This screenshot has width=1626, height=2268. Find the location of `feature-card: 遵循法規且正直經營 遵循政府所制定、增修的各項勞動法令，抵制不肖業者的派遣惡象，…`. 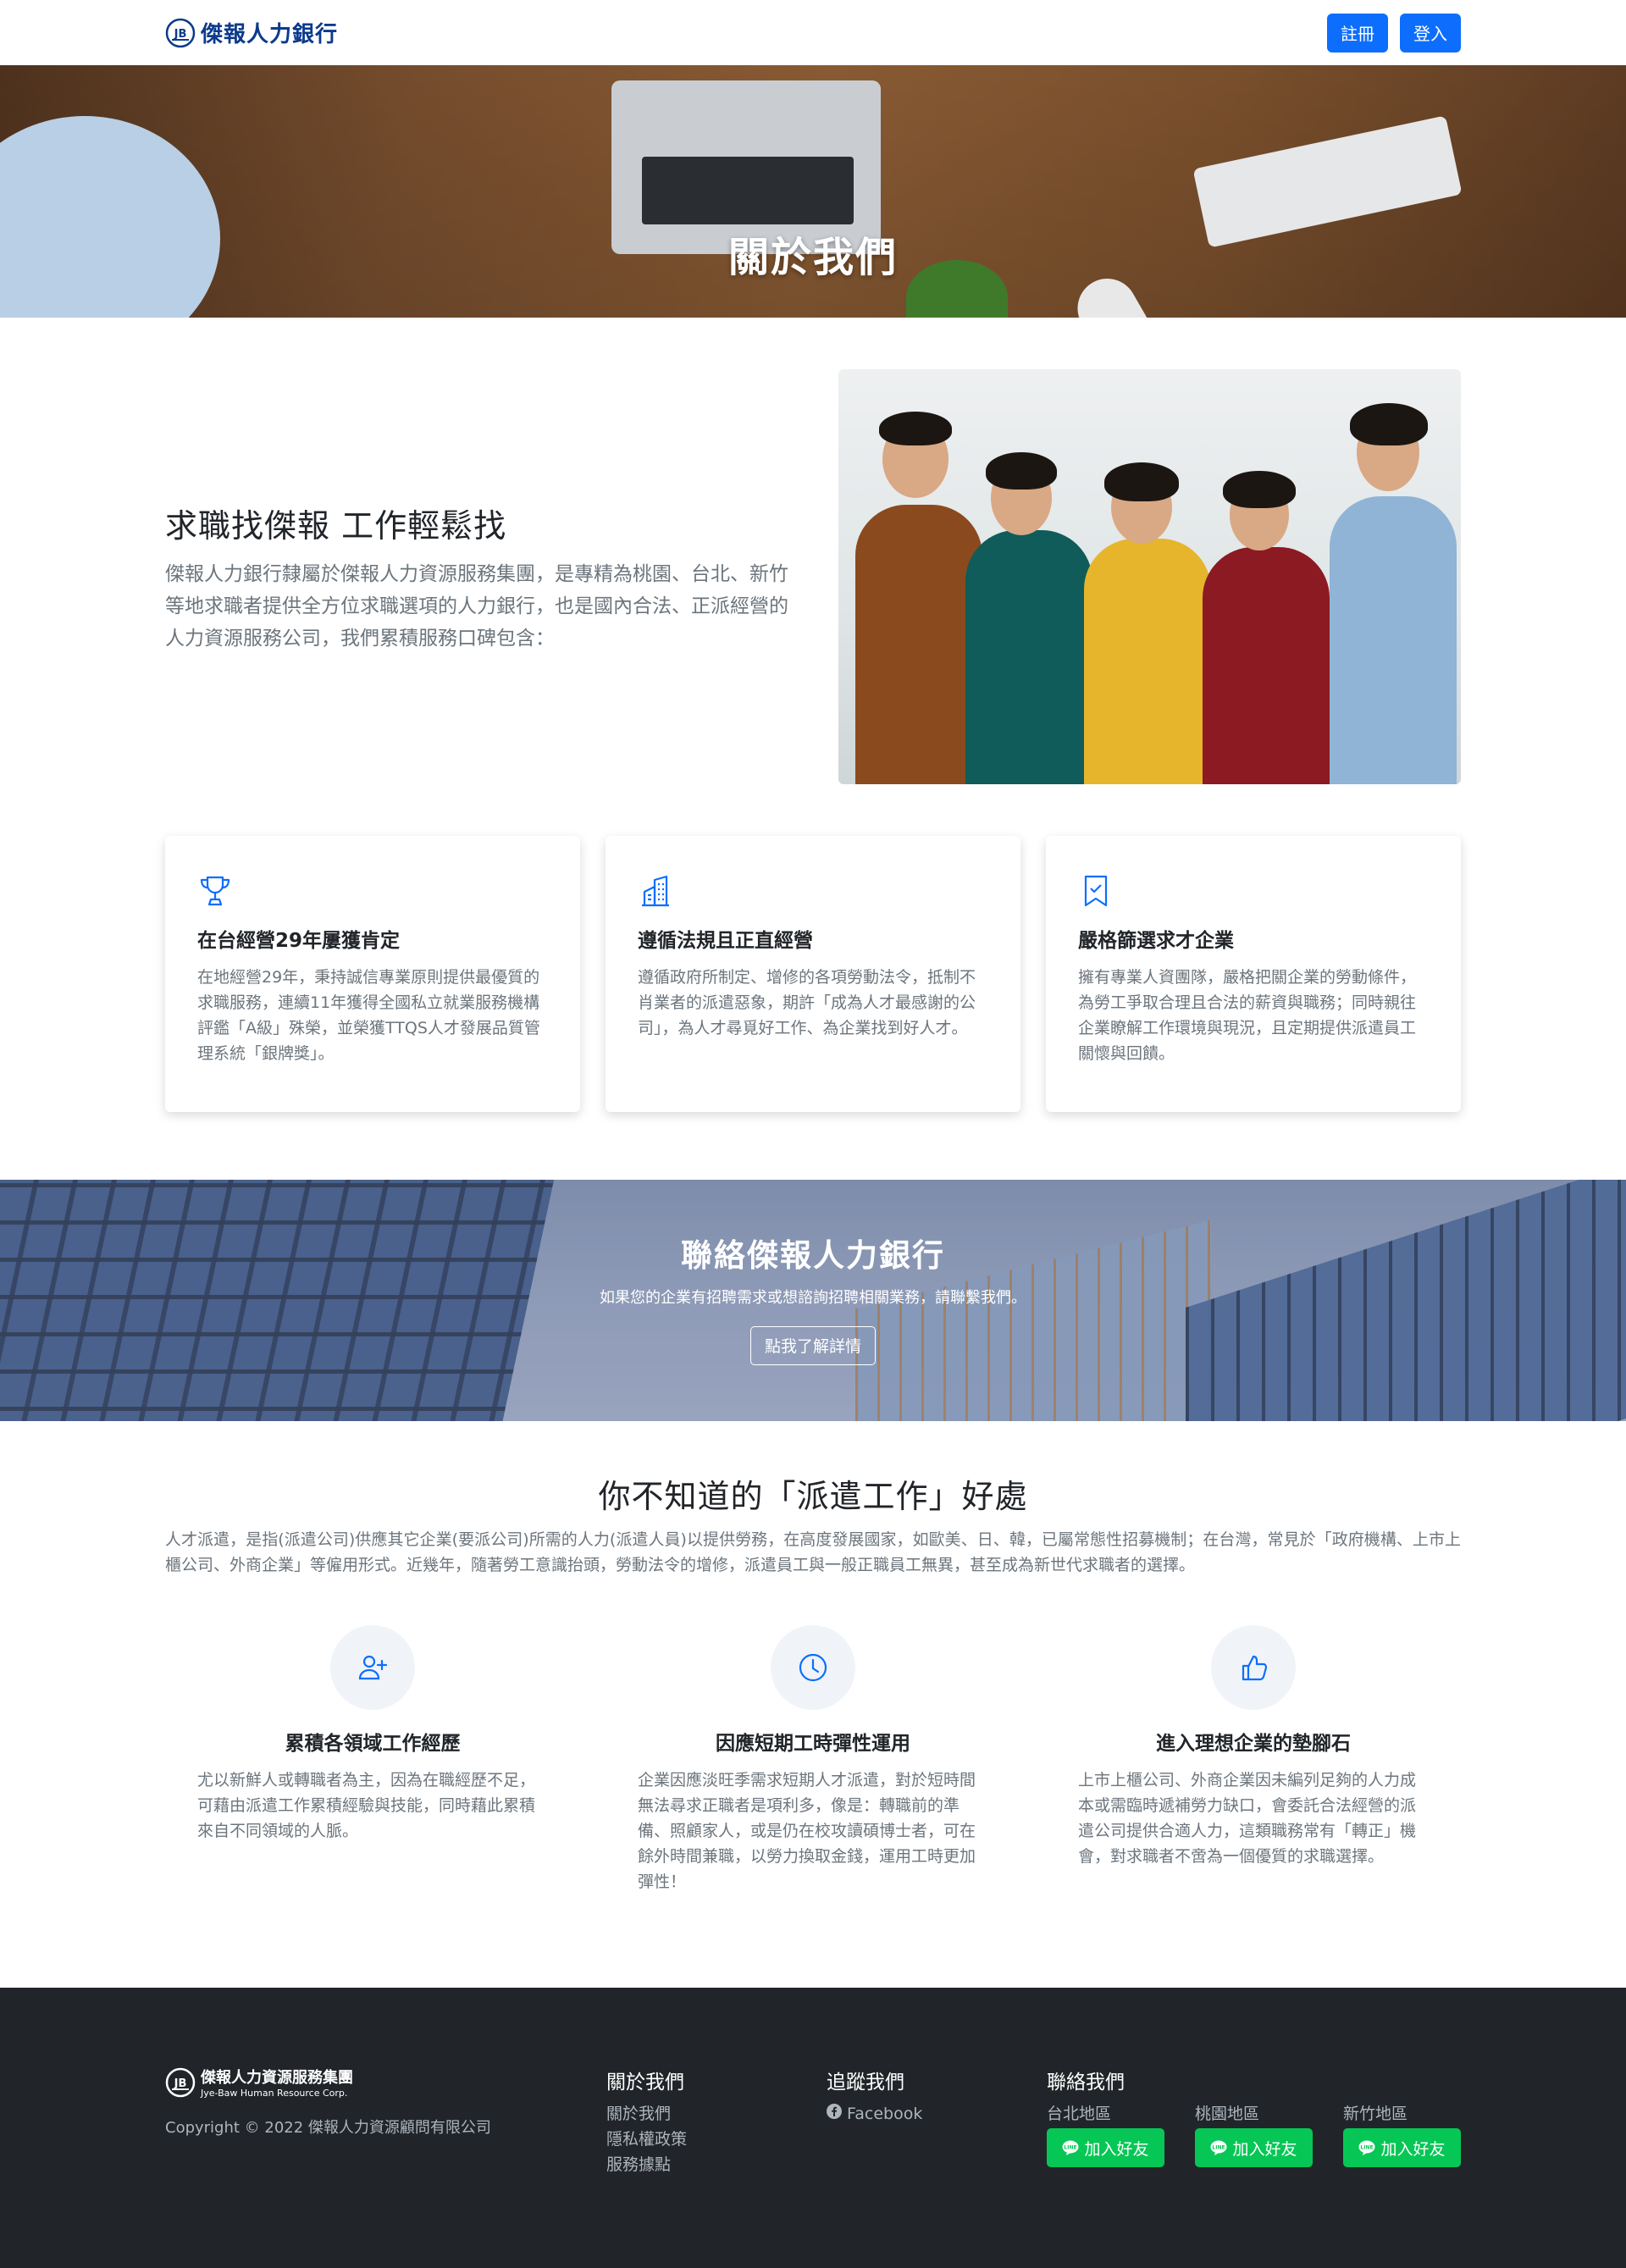

feature-card: 遵循法規且正直經營 遵循政府所制定、增修的各項勞動法令，抵制不肖業者的派遣惡象，… is located at coordinates (813, 974).